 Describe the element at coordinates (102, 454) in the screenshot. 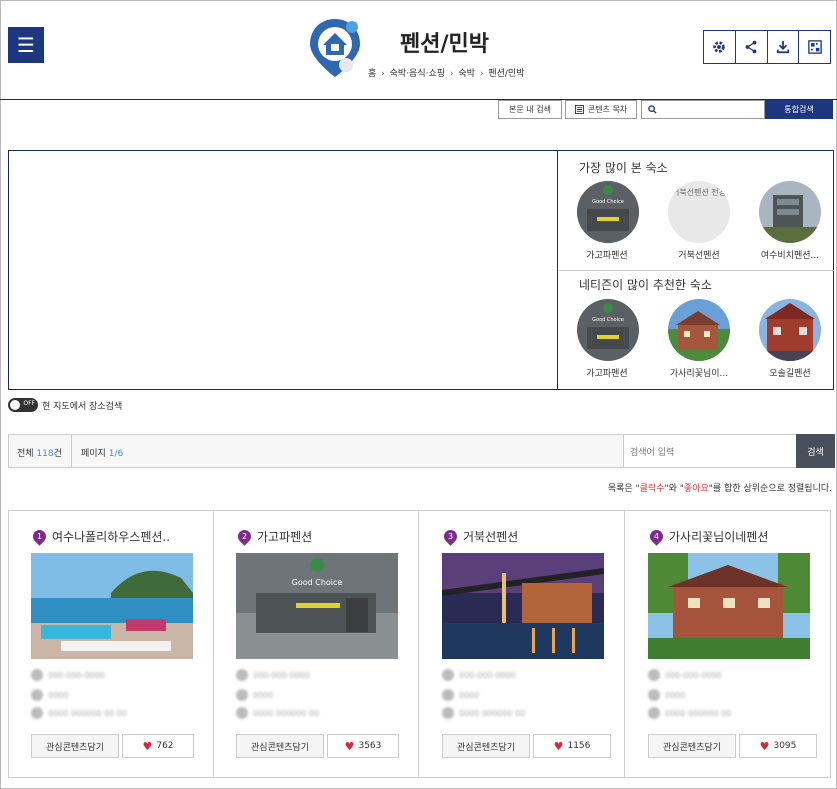

I see `page-indicator: 페이지 1/6` at that location.